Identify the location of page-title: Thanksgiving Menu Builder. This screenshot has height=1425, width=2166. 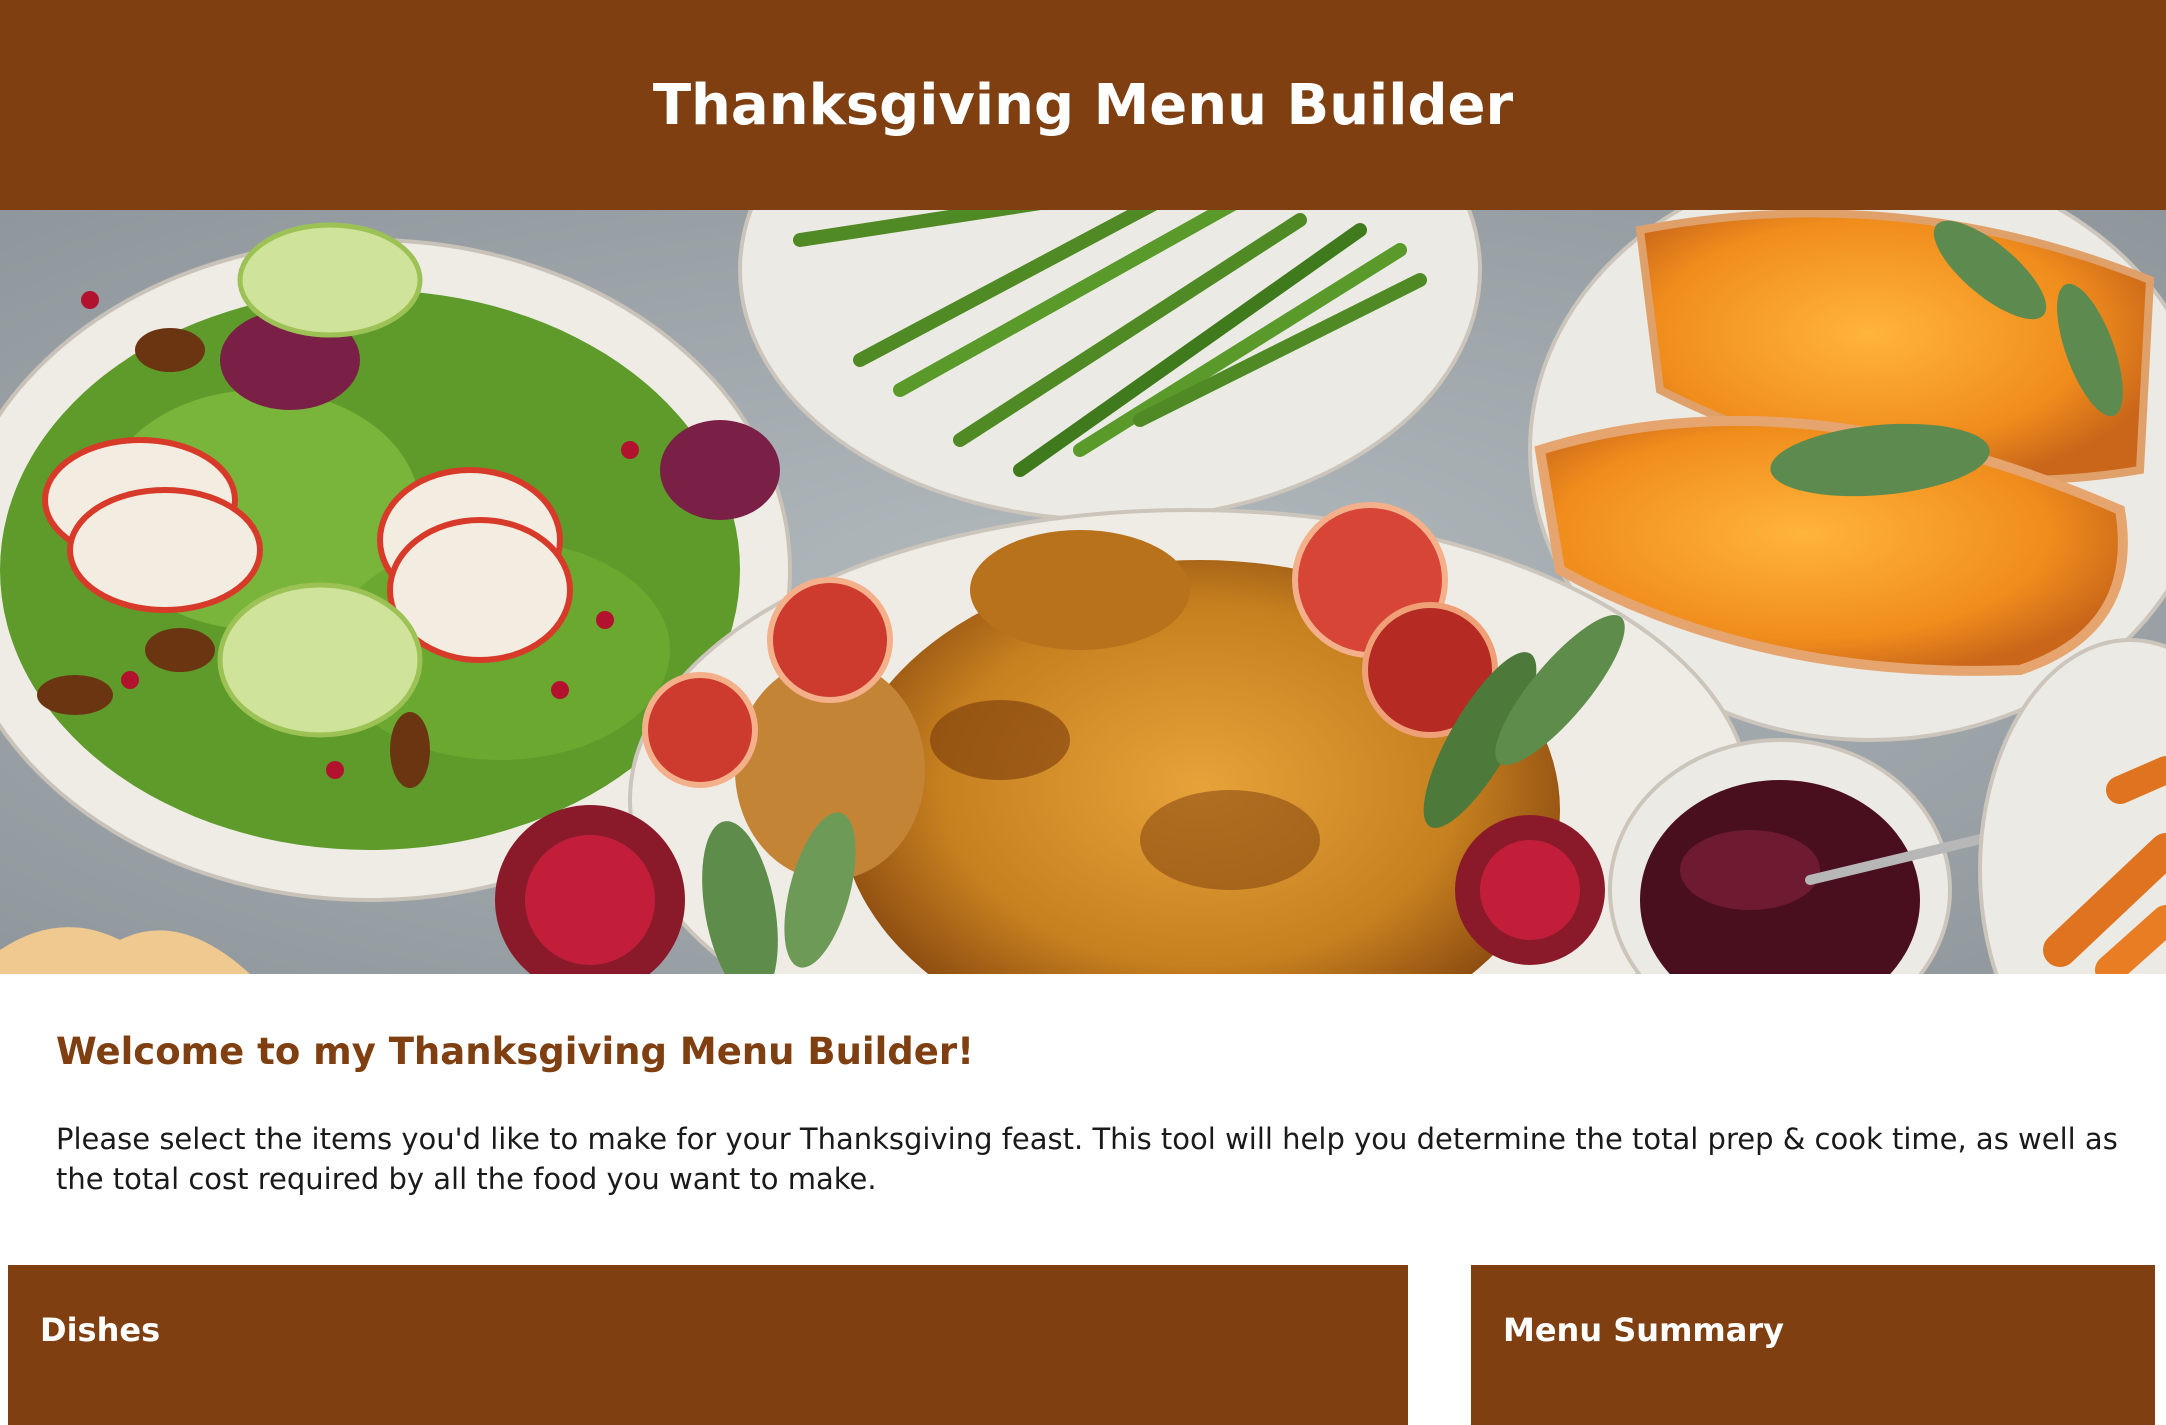
(1083, 105).